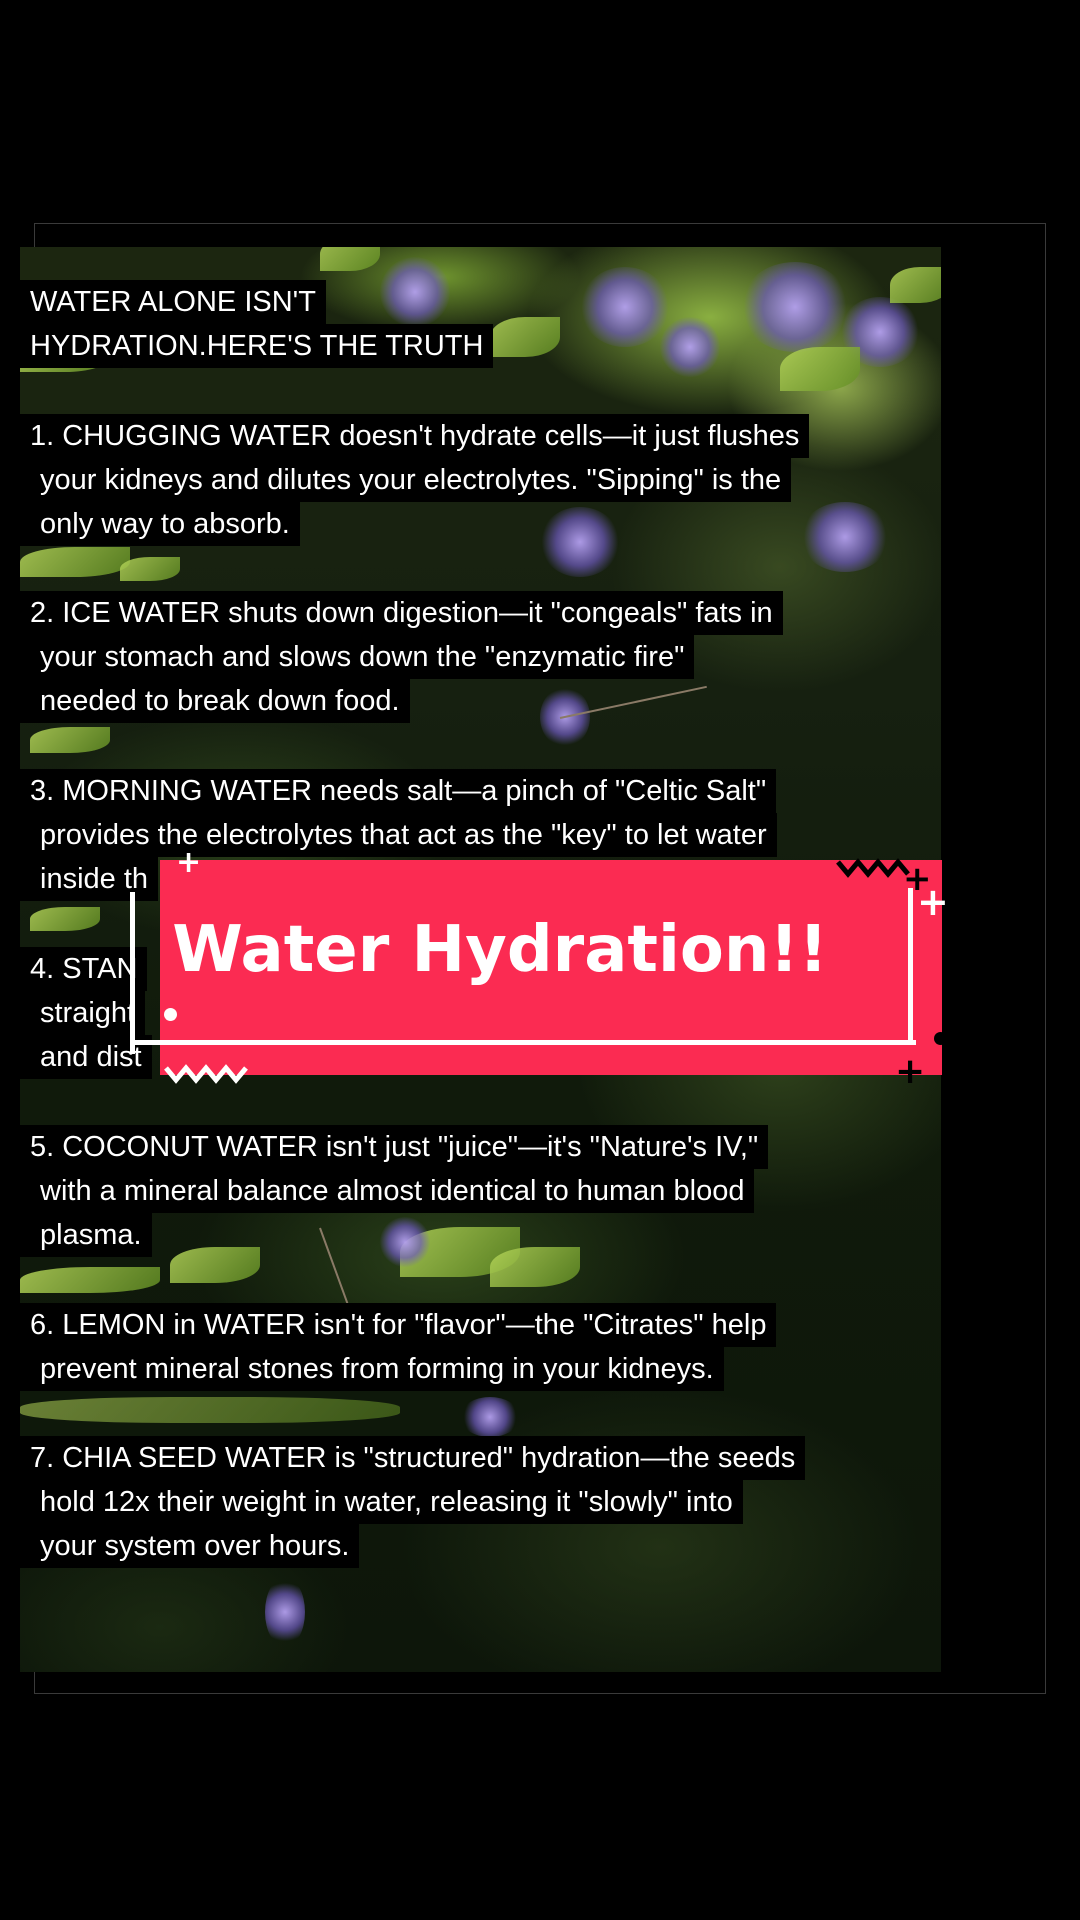 Image resolution: width=1080 pixels, height=1920 pixels. I want to click on banner-frame-right, so click(910, 966).